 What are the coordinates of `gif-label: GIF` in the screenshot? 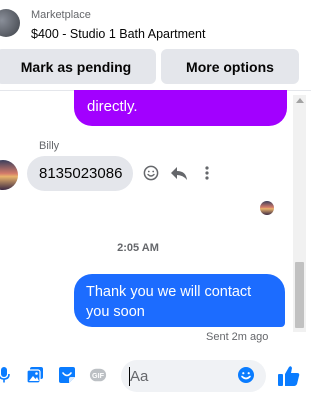 It's located at (98, 375).